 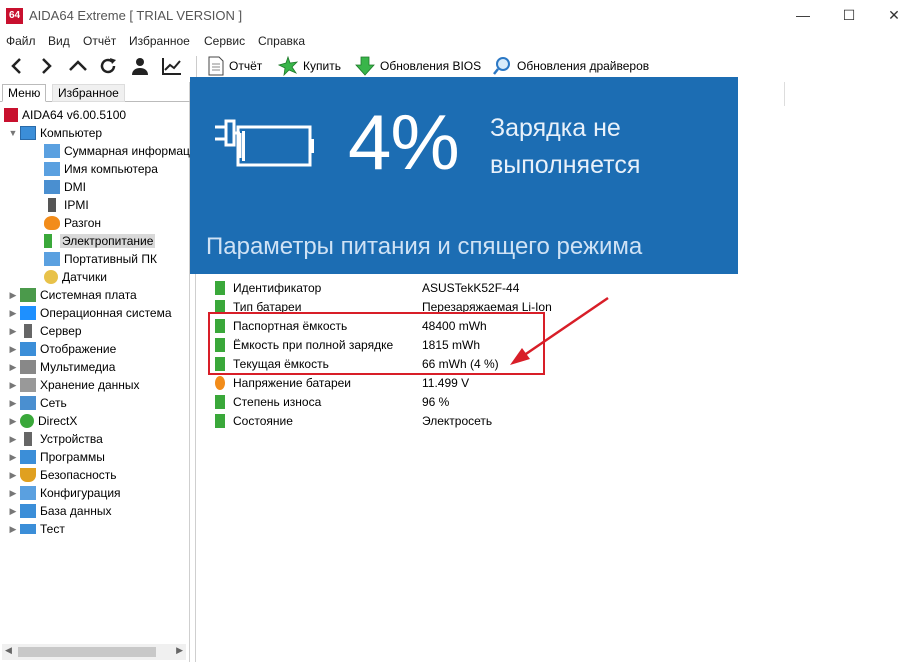 I want to click on tree-item-network: ▶ Сеть, so click(x=37, y=403).